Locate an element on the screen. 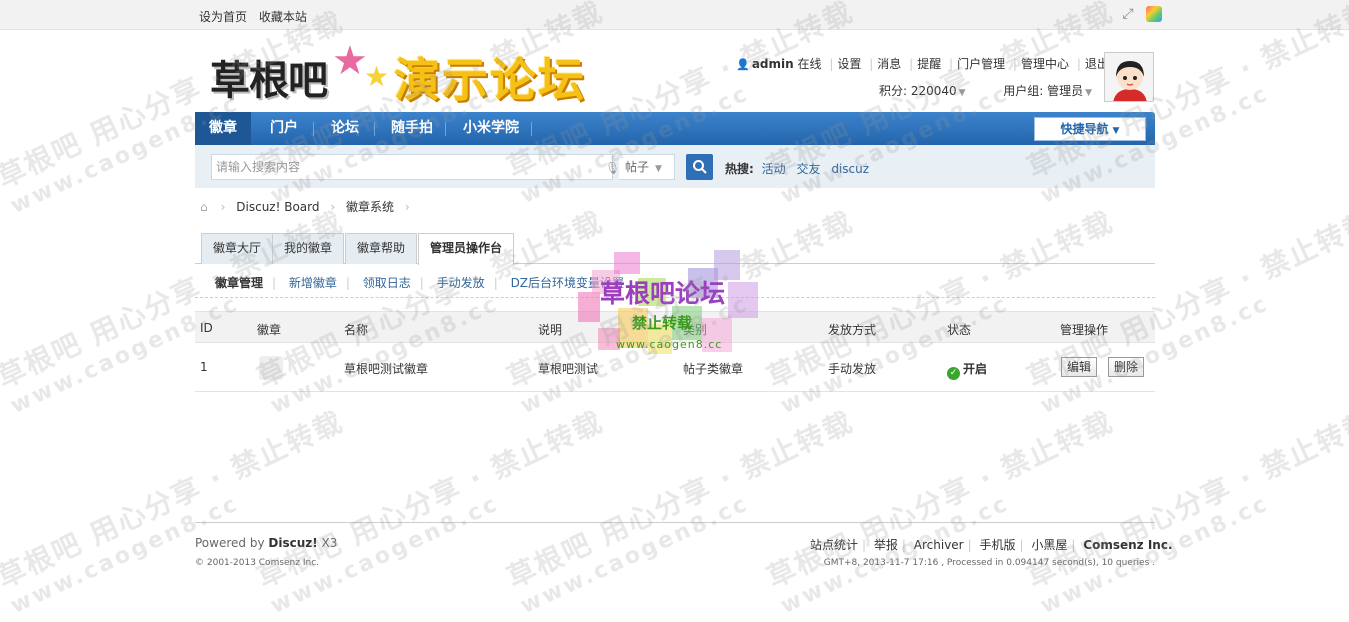 Image resolution: width=1349 pixels, height=622 pixels. breadcrumb-badge-system-link: 徽章系统 is located at coordinates (370, 207).